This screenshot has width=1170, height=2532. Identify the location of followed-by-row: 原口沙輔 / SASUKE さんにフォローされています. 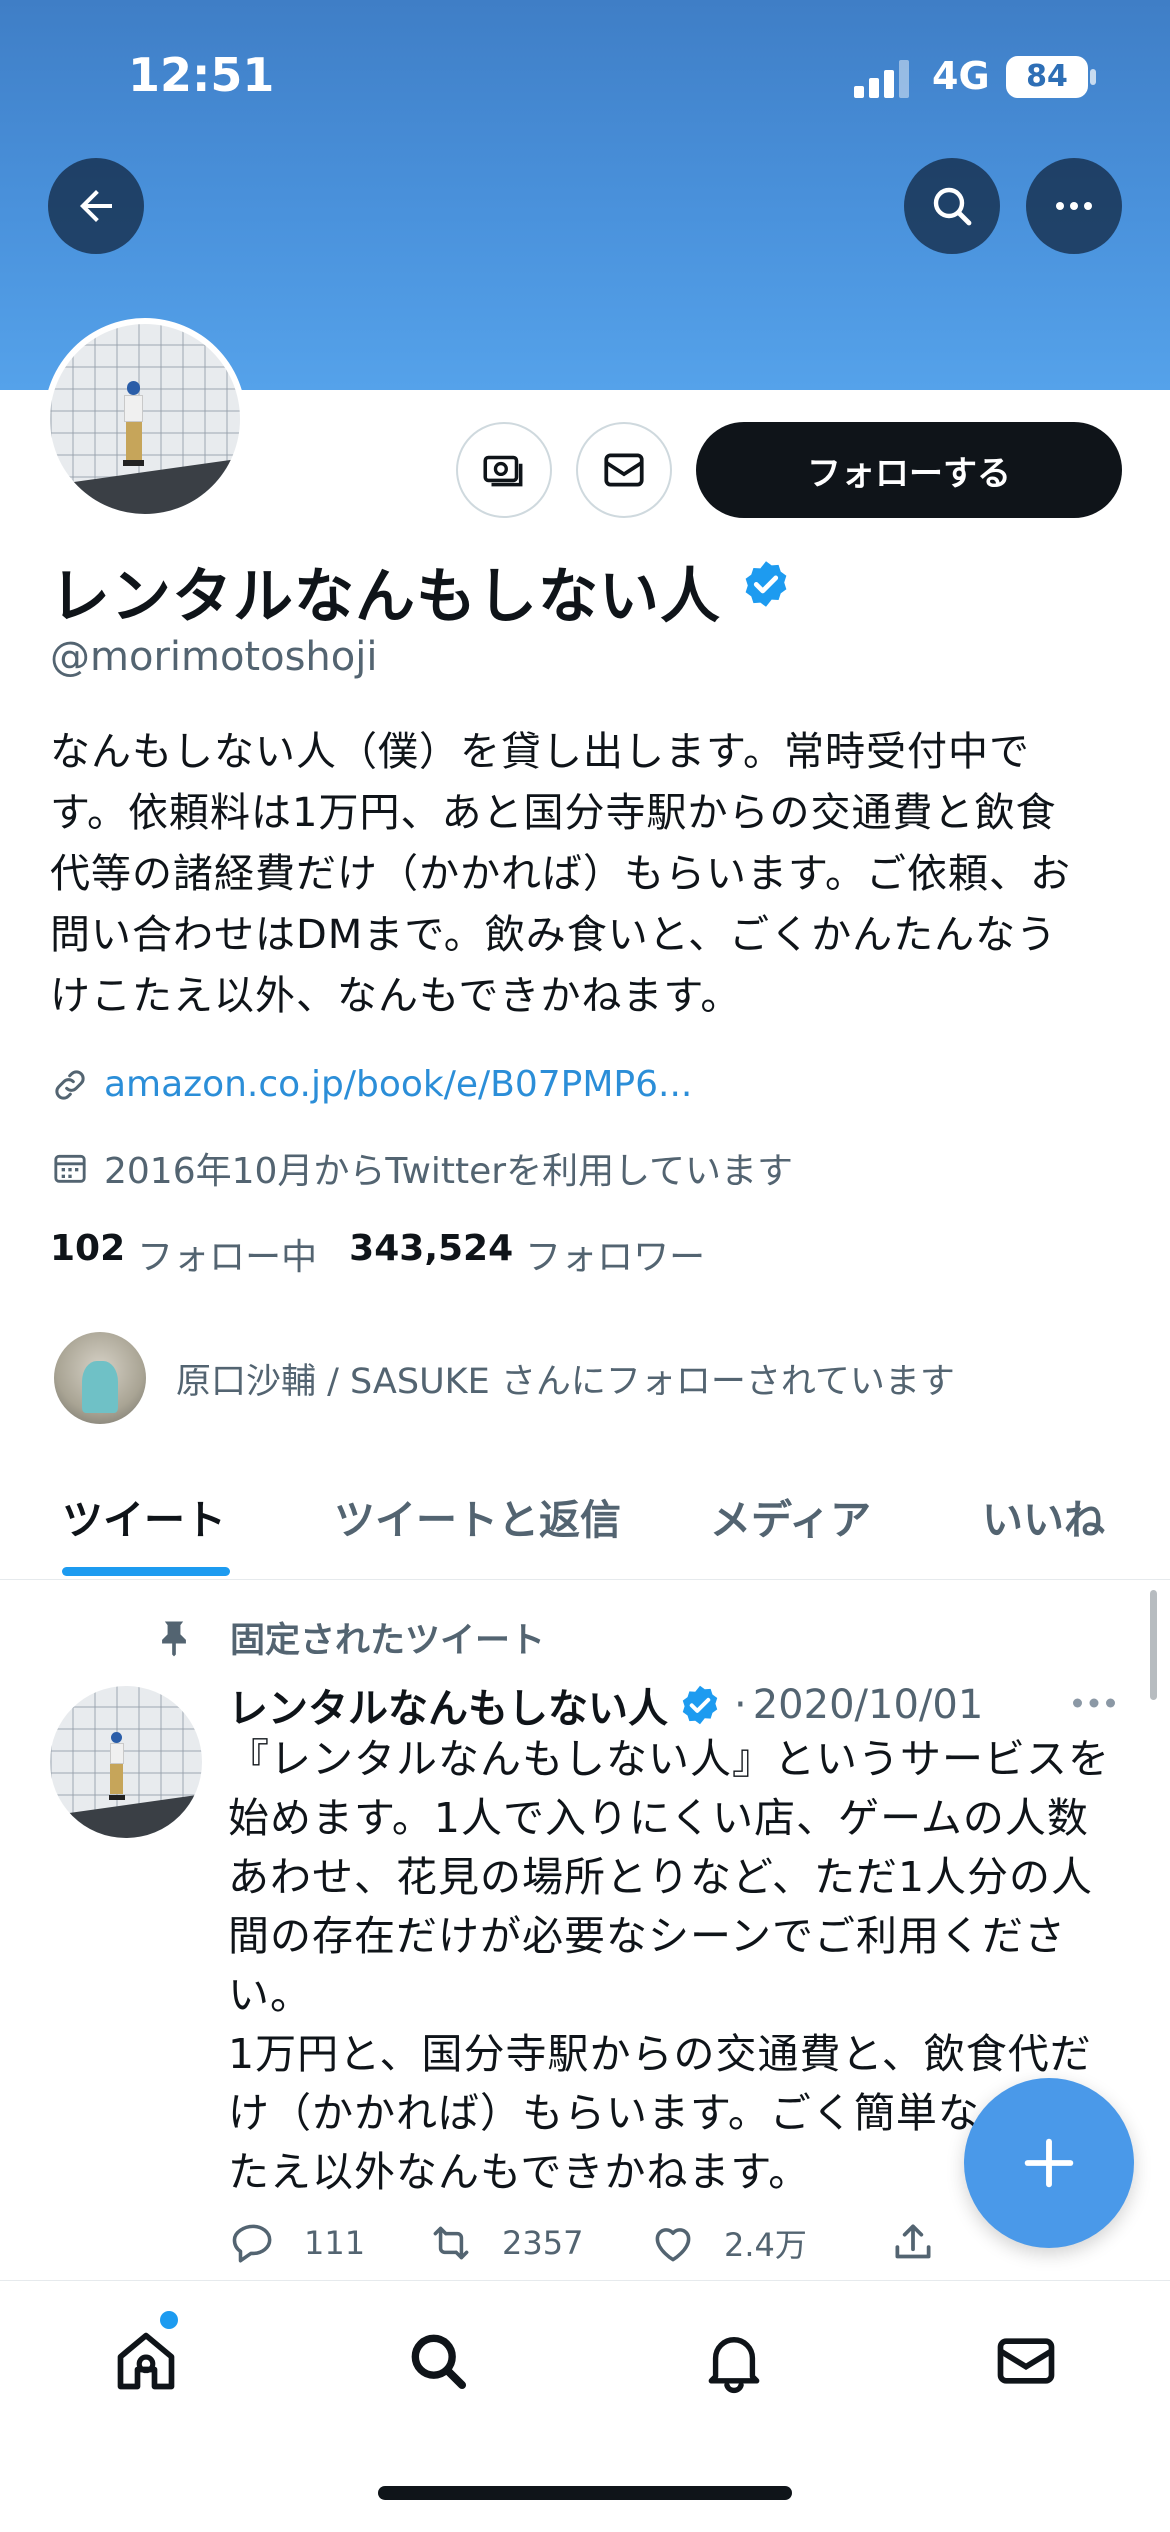
(504, 1378).